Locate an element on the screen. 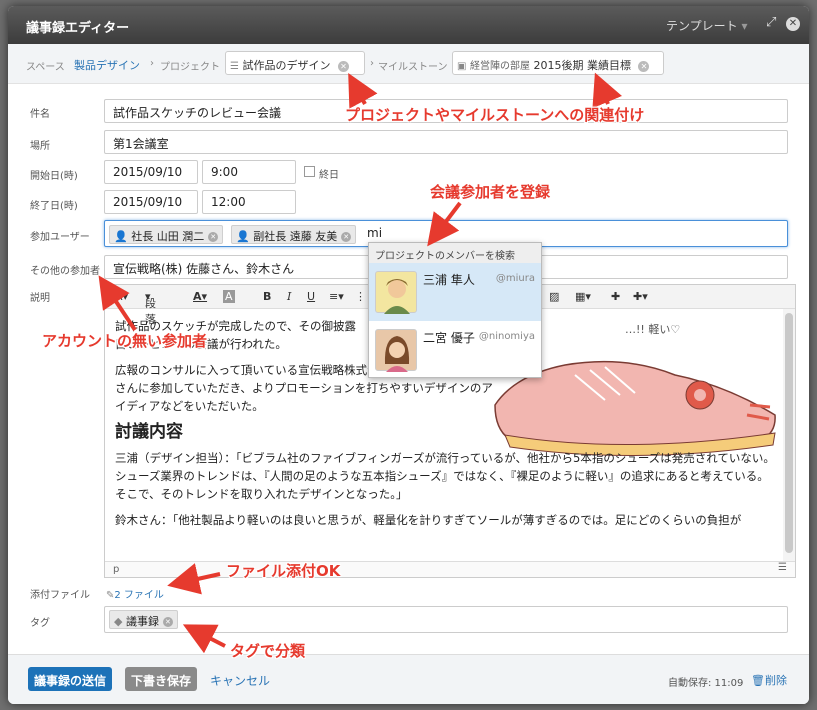 This screenshot has height=710, width=817. annotation-participants: 会議参加者を登録 is located at coordinates (490, 192).